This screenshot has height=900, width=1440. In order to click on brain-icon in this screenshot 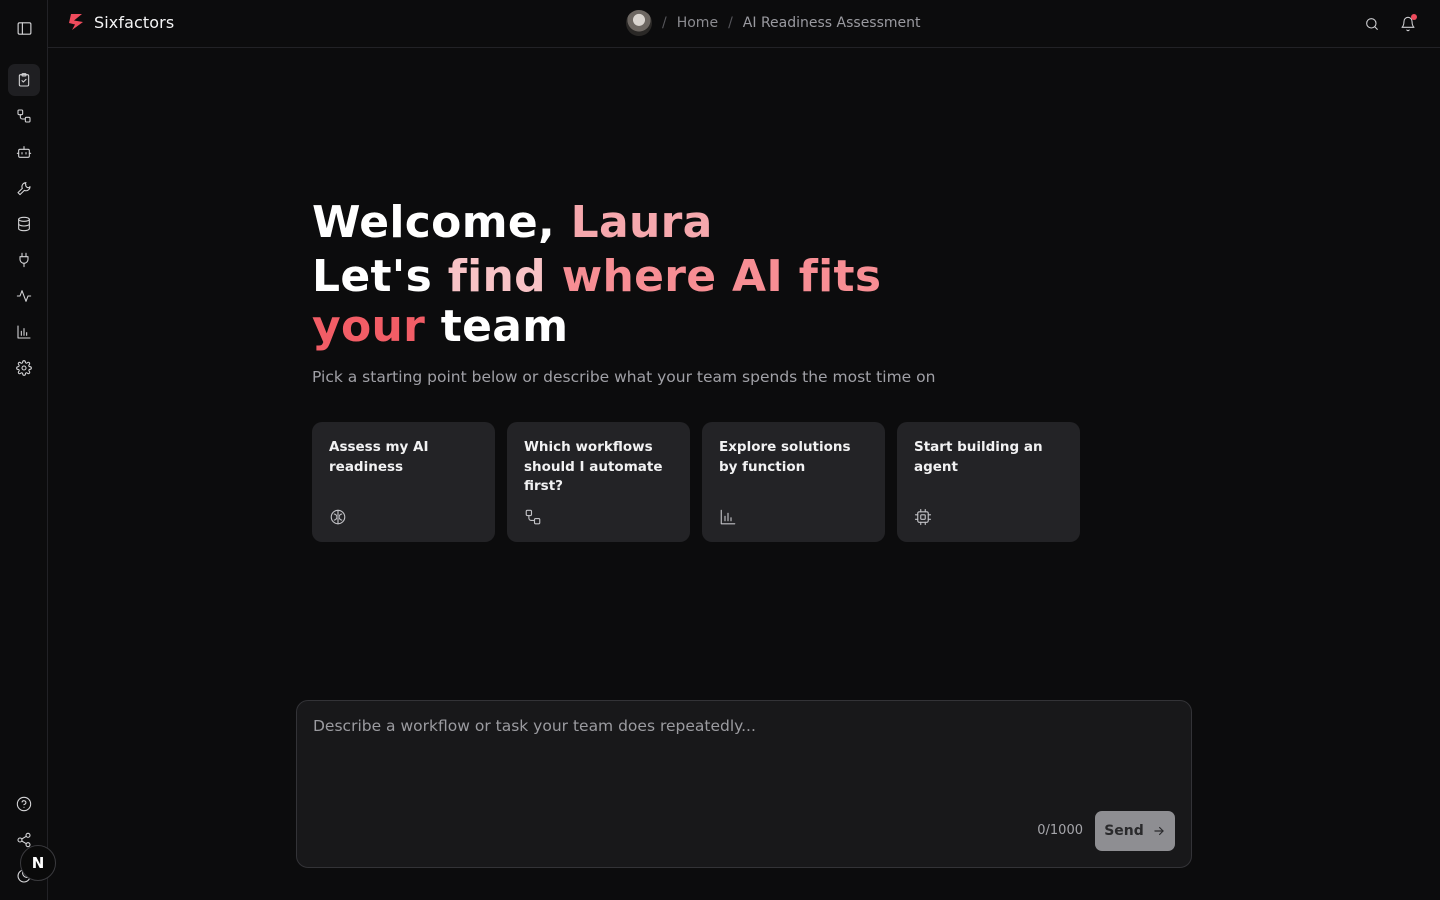, I will do `click(338, 517)`.